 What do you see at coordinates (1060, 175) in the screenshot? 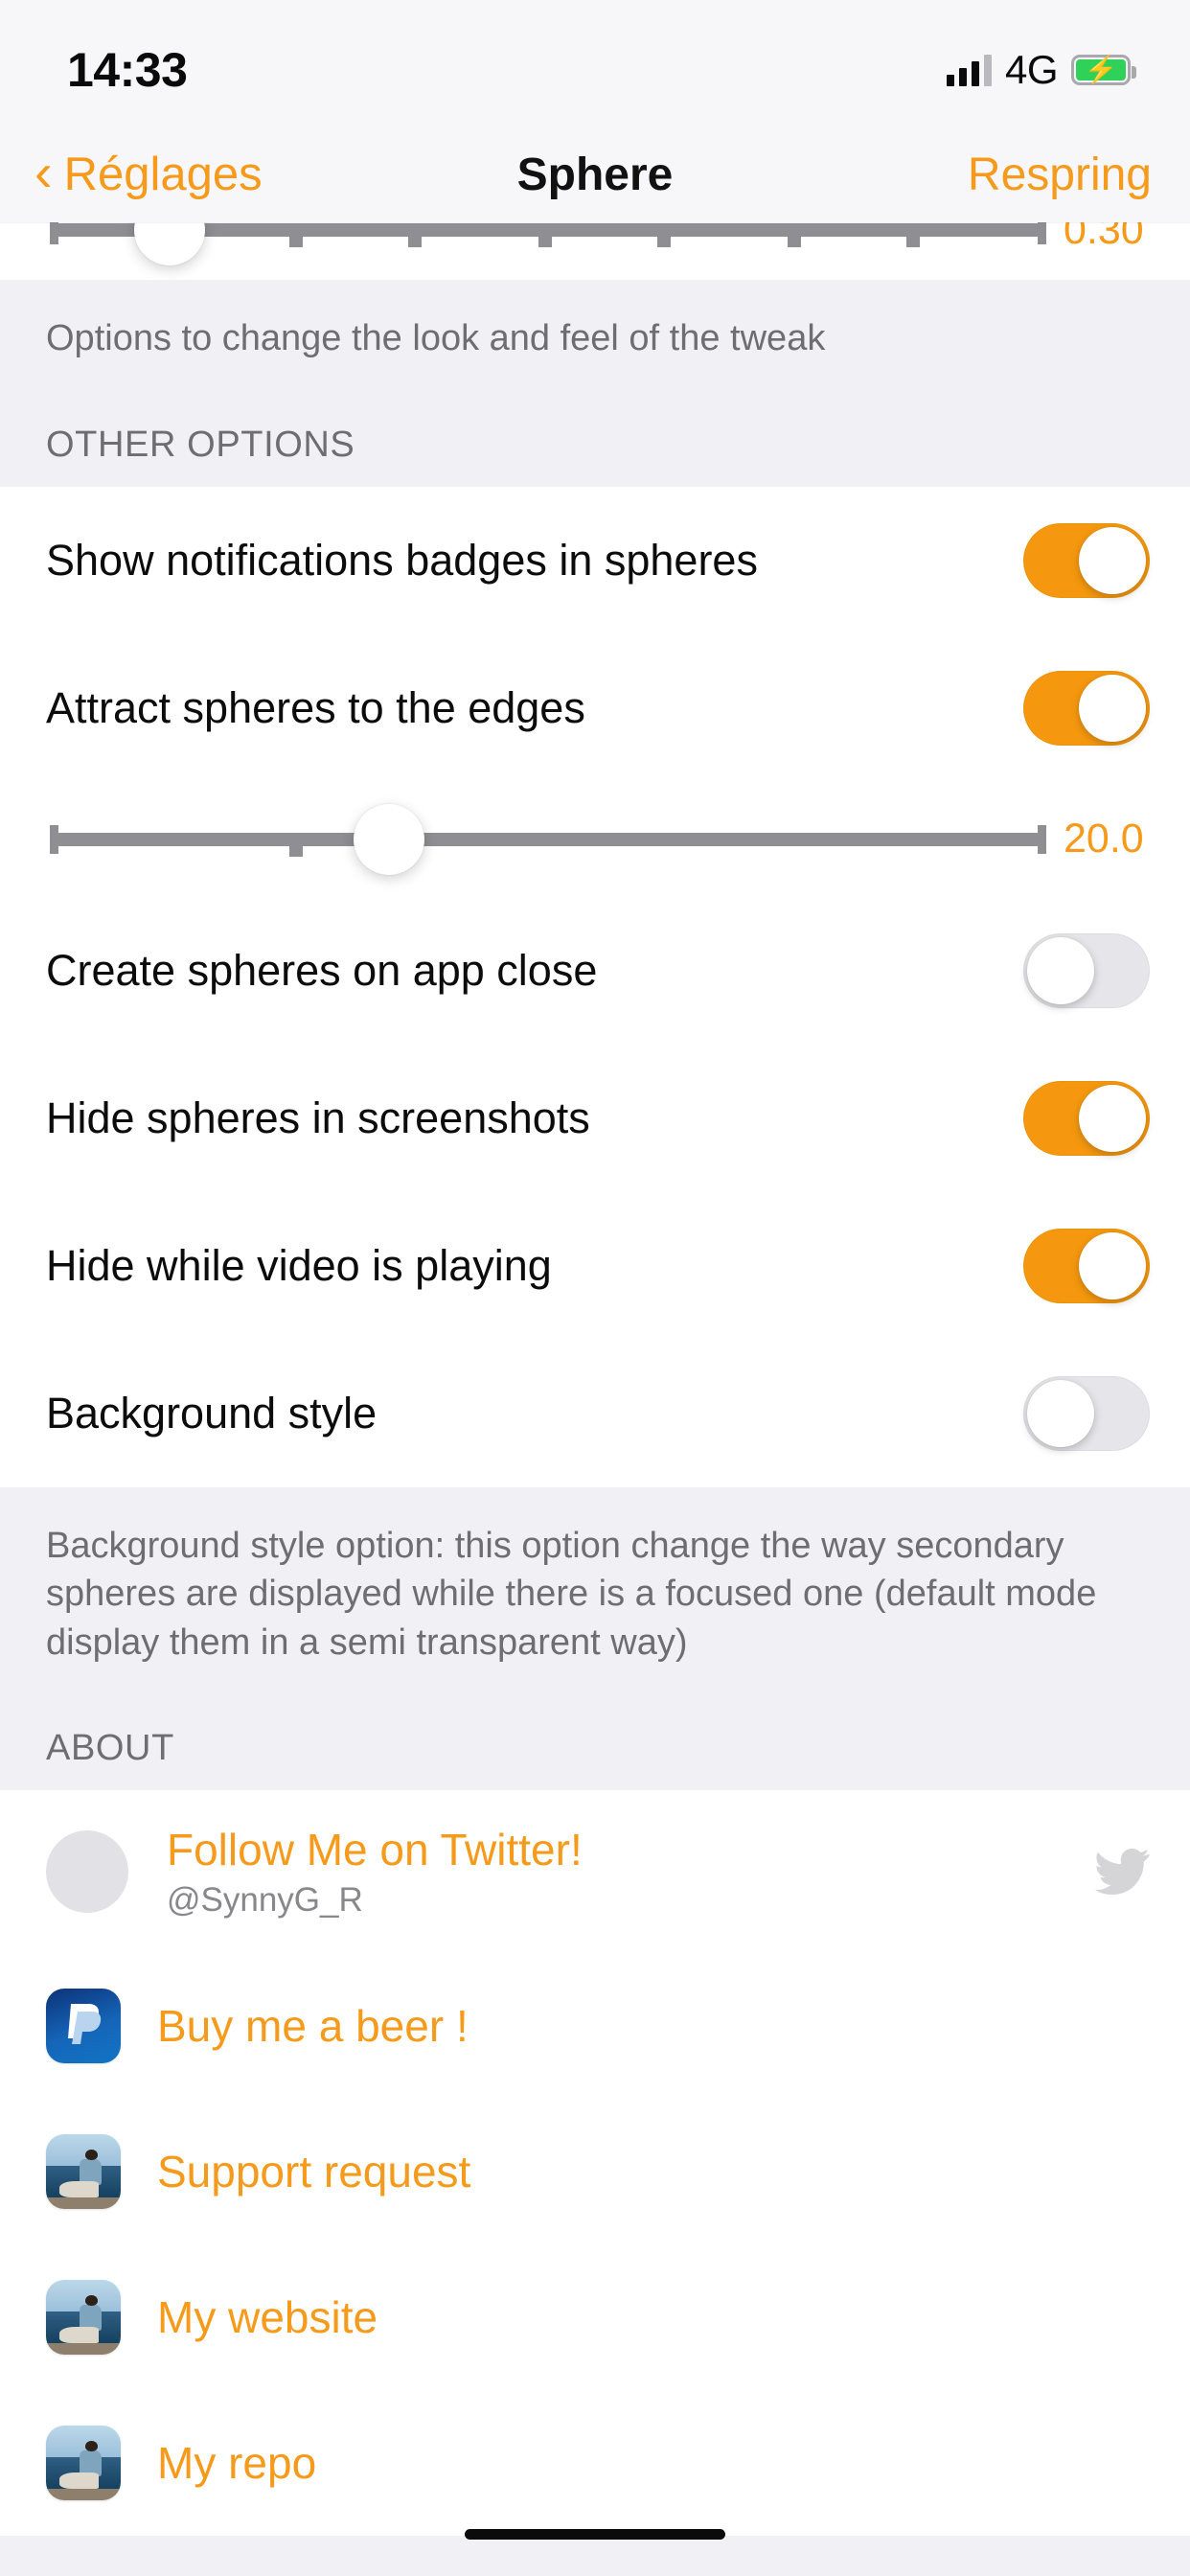
I see `respring-button: Respring` at bounding box center [1060, 175].